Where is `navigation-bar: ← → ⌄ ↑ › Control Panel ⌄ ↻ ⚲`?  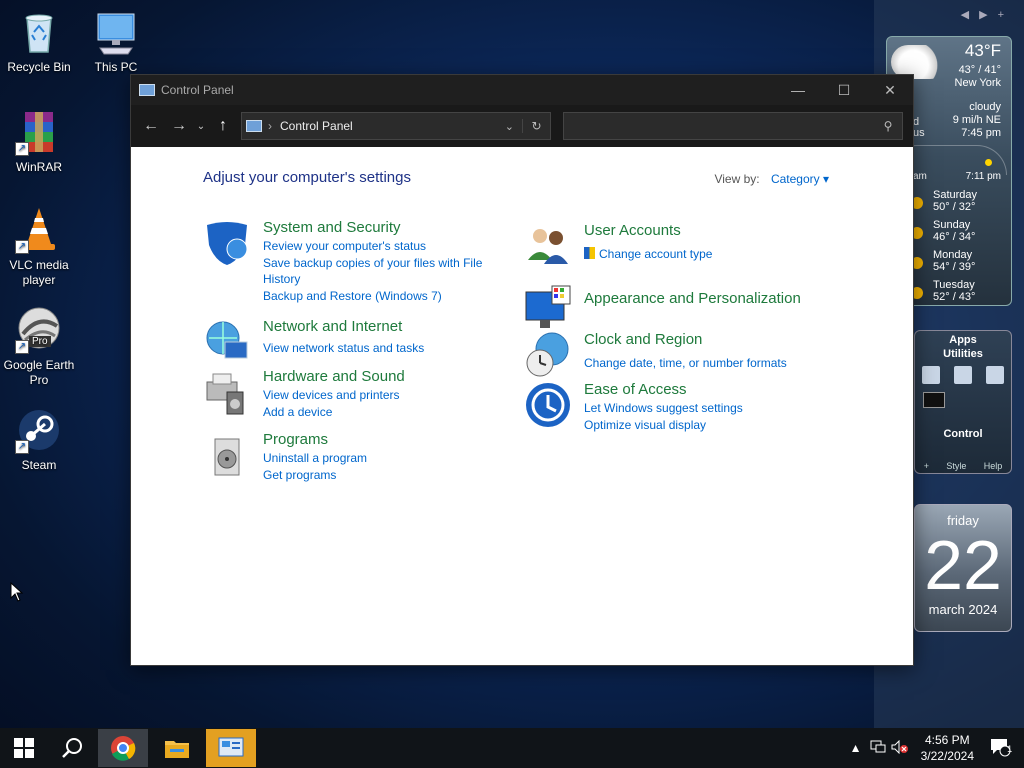
navigation-bar: ← → ⌄ ↑ › Control Panel ⌄ ↻ ⚲ is located at coordinates (522, 126).